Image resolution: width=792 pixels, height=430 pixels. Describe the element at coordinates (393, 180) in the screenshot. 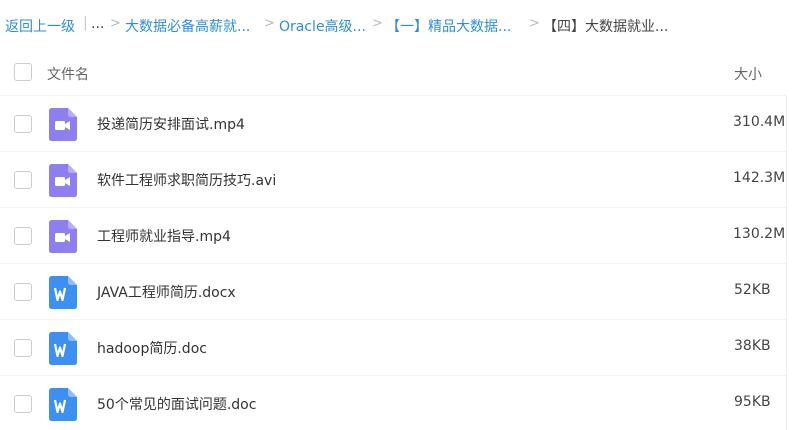

I see `file-row: 软件工程师求职简历技巧.avi 142.3M` at that location.